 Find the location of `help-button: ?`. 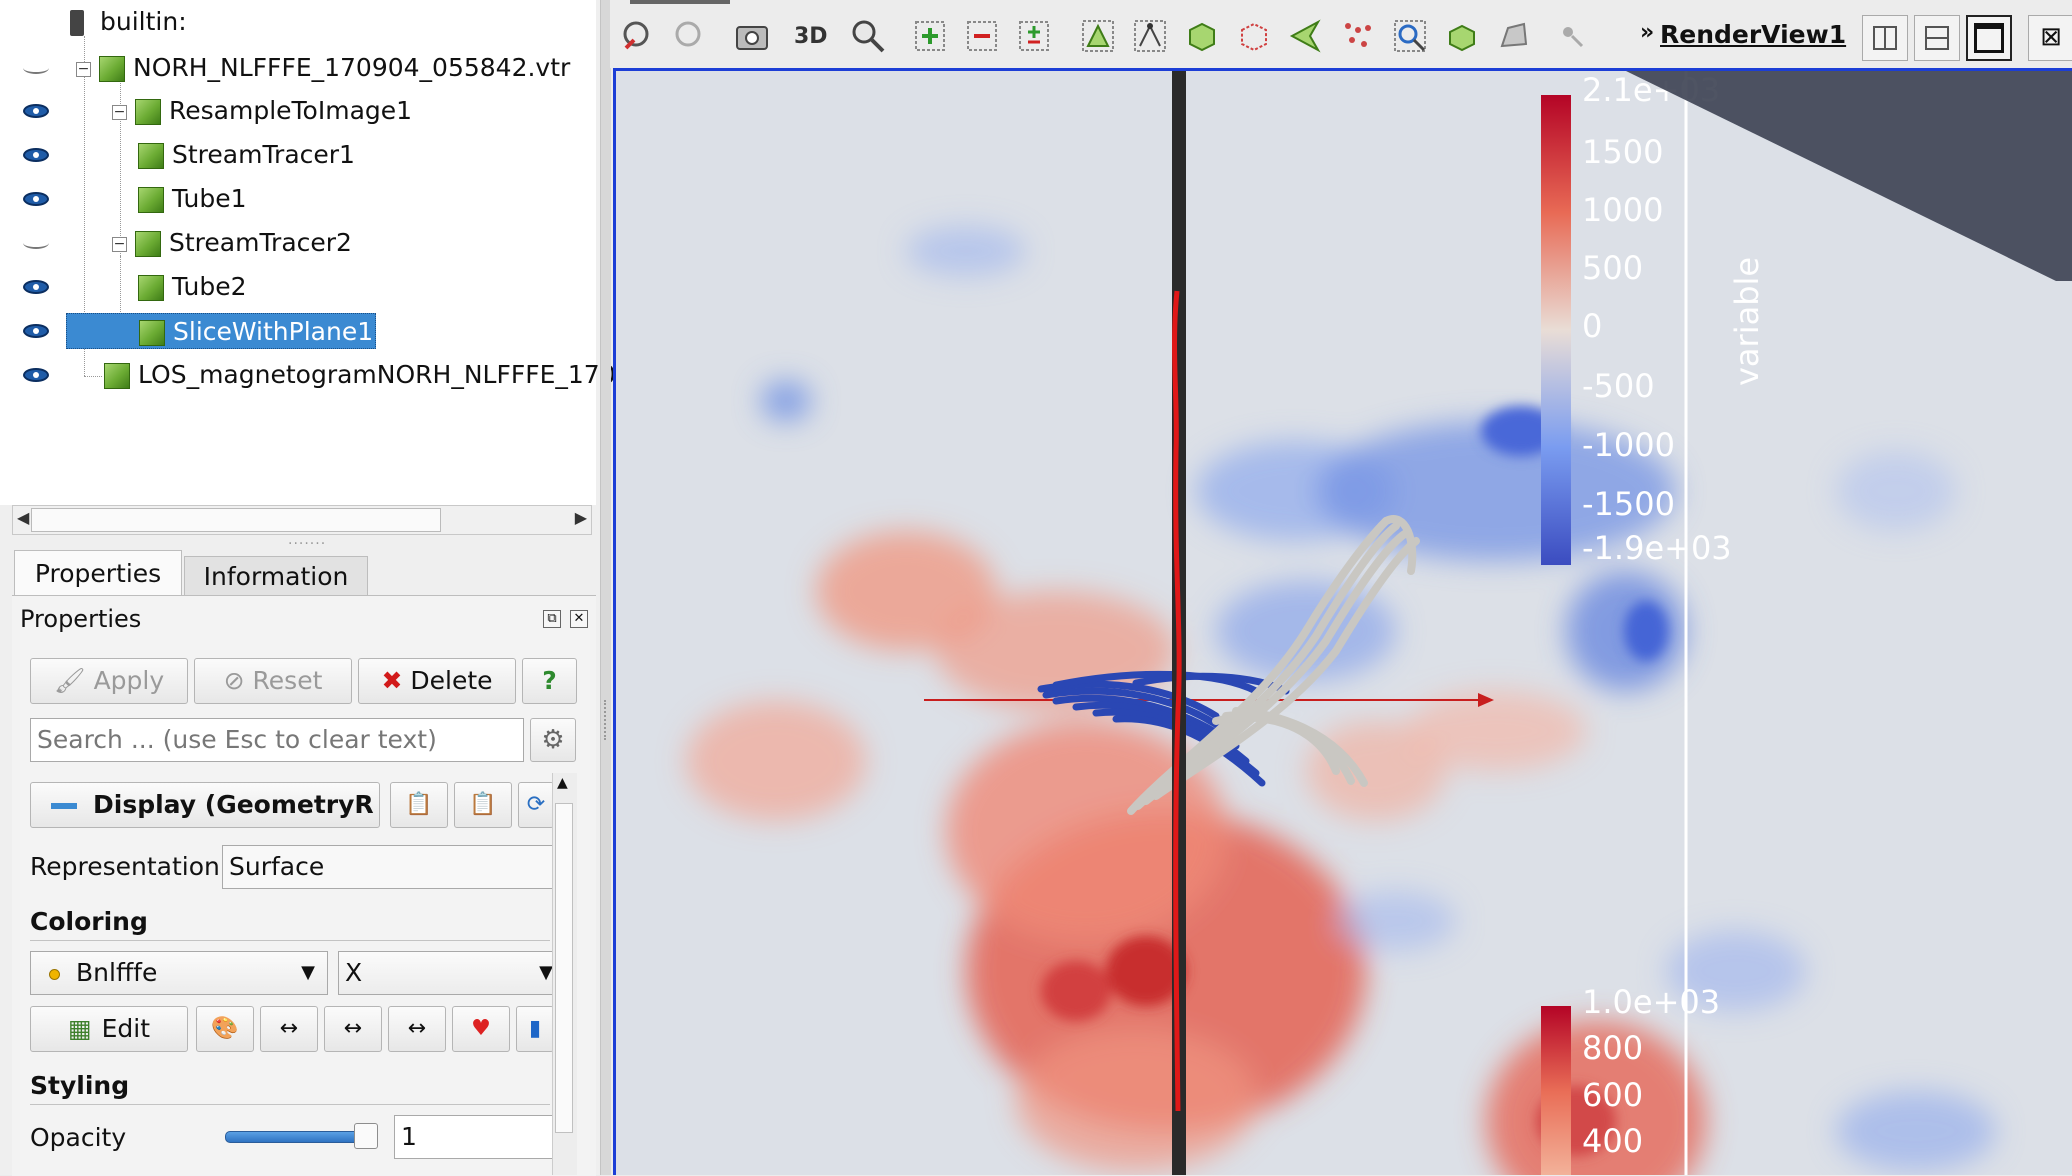

help-button: ? is located at coordinates (549, 681).